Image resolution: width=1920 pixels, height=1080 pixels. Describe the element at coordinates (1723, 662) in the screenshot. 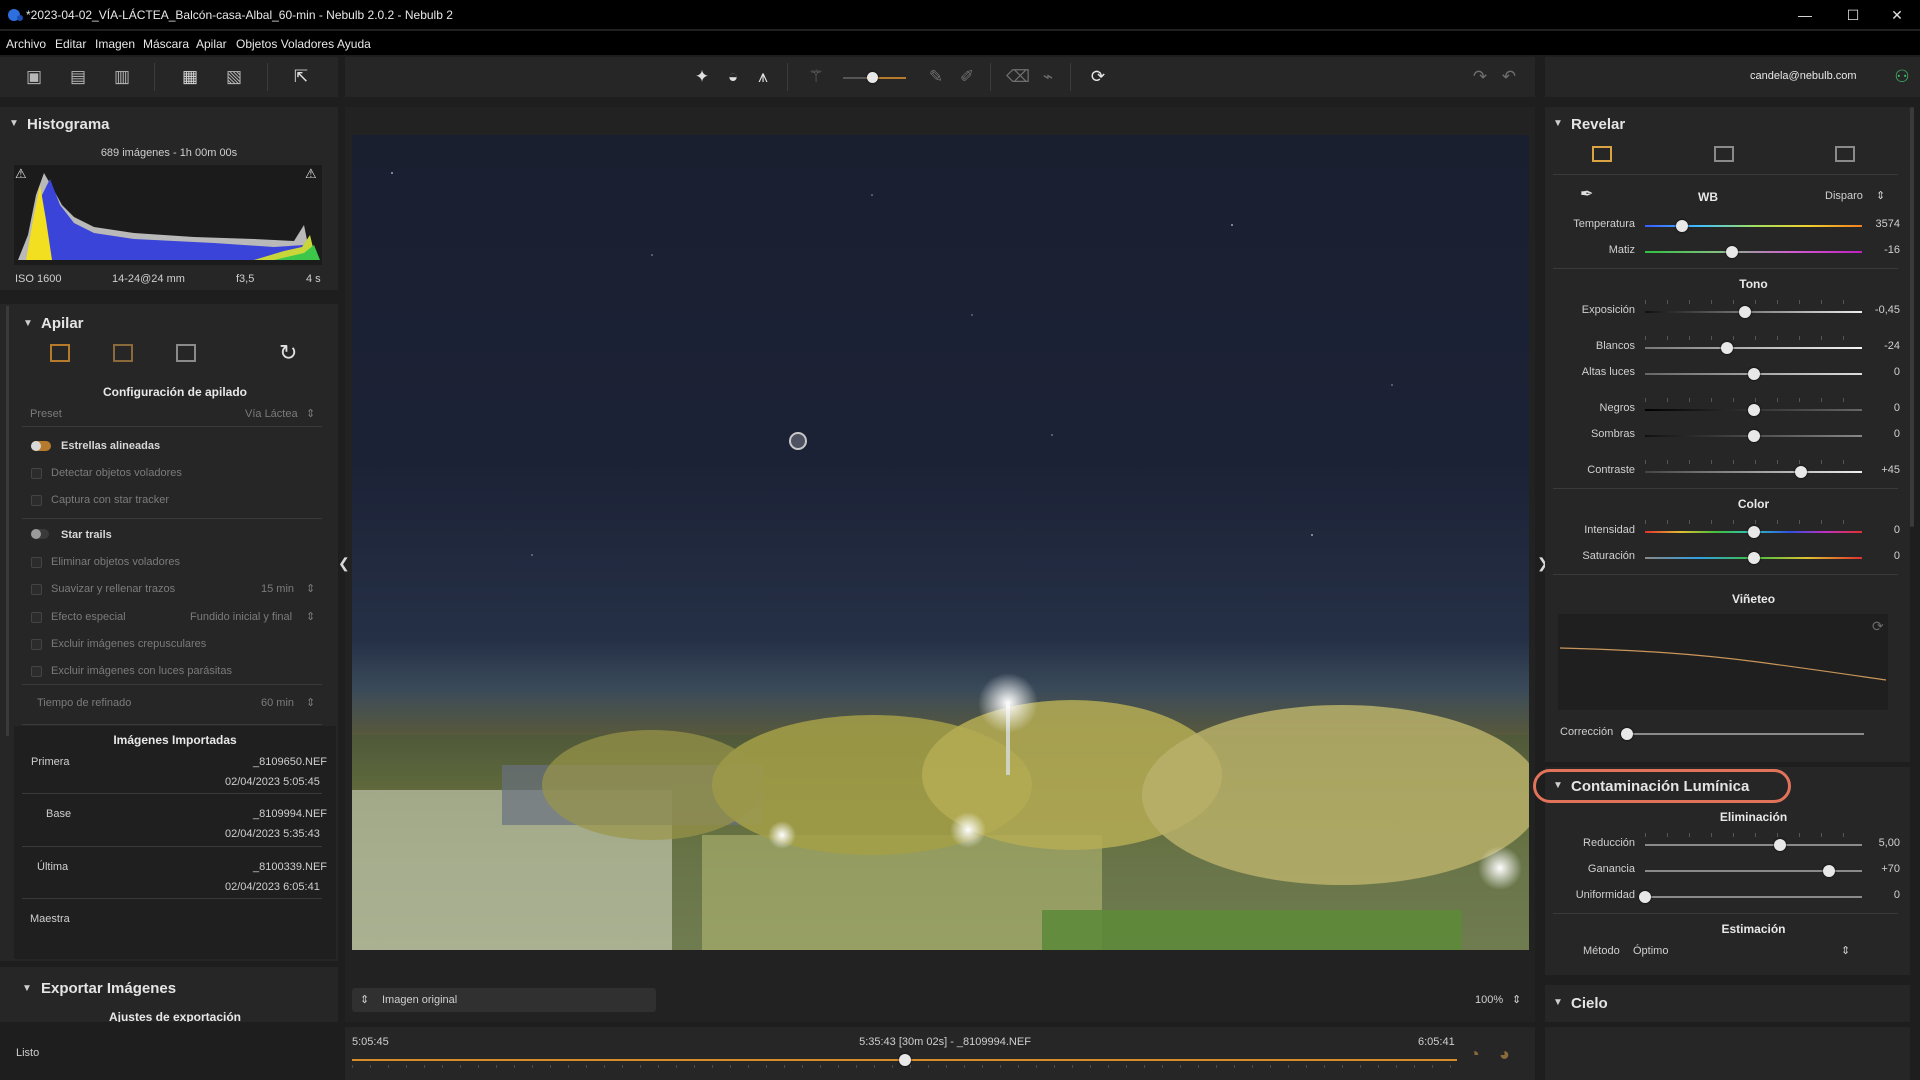

I see `vignette-curve-editor: ⟳` at that location.